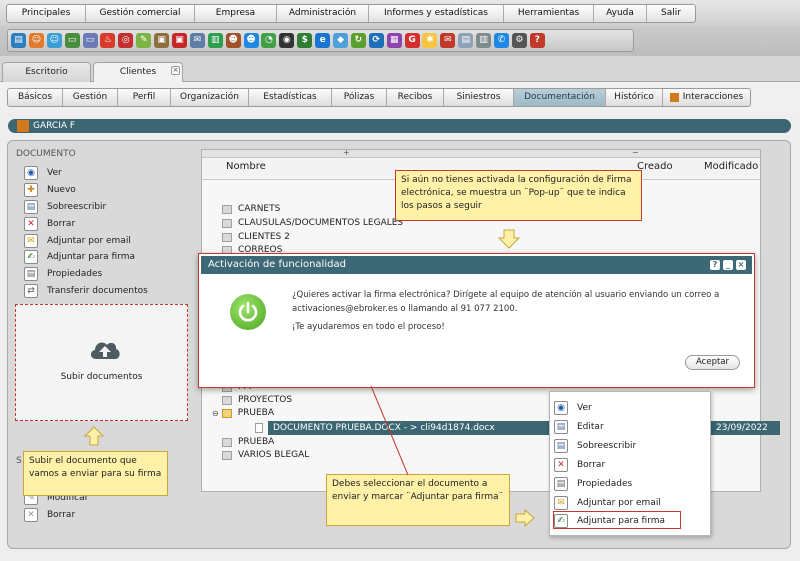 The height and width of the screenshot is (561, 800). Describe the element at coordinates (376, 40) in the screenshot. I see `sync-icon: ⟳` at that location.